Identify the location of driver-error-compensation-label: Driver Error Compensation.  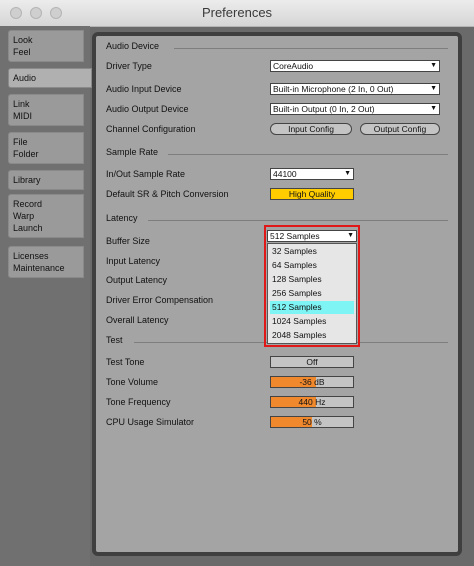
(160, 300).